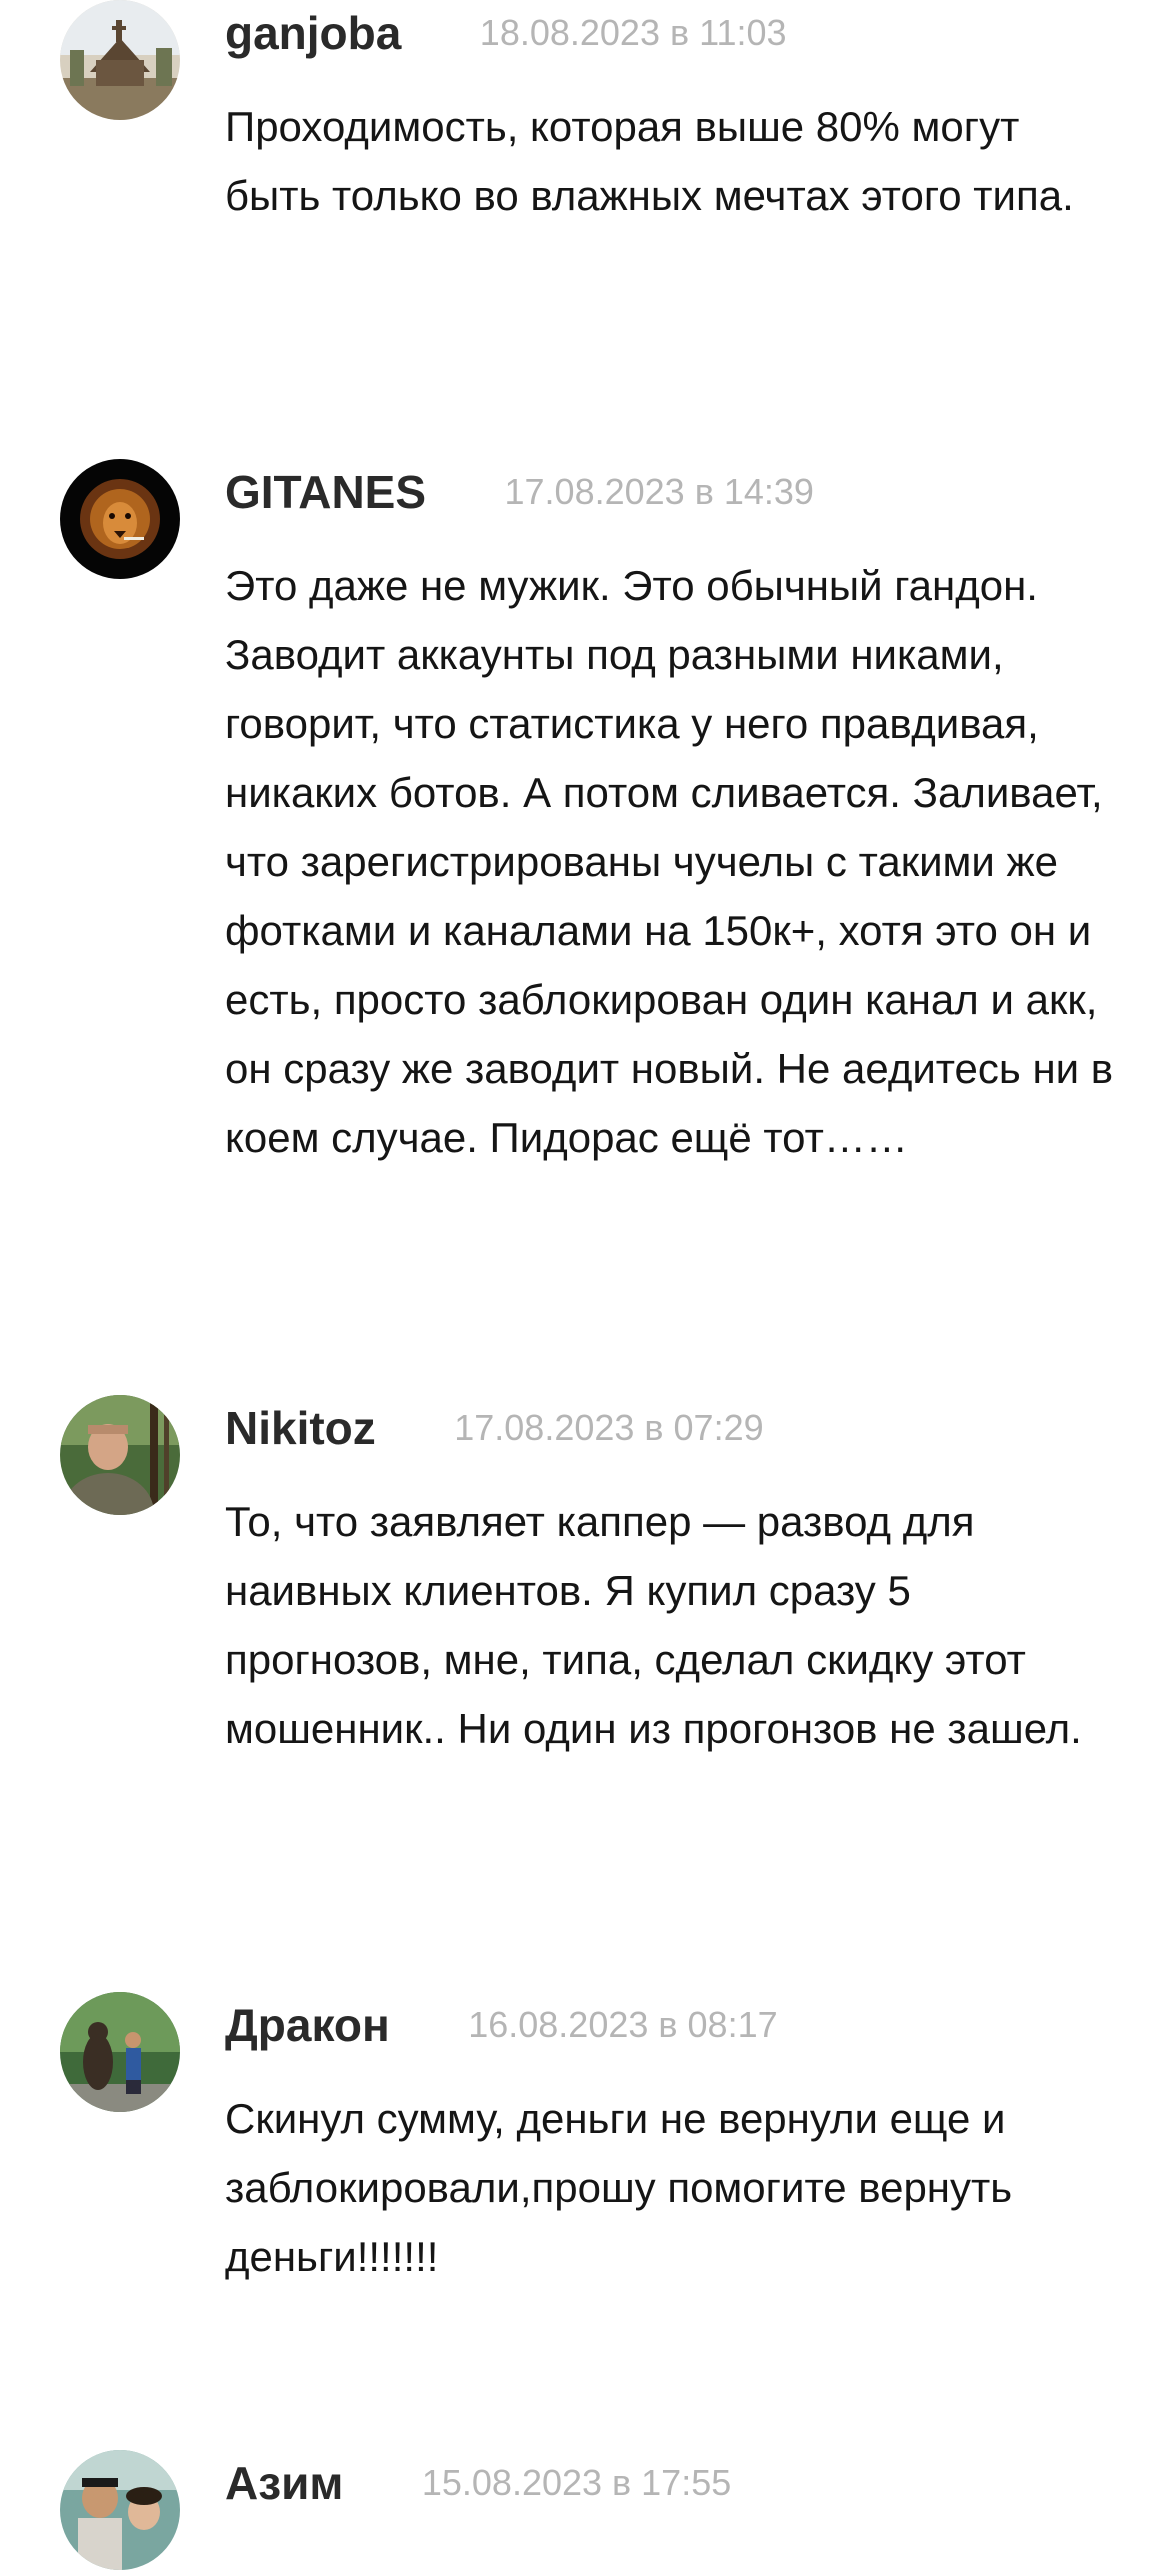 This screenshot has height=2570, width=1170. I want to click on bear-statue-icon, so click(120, 2052).